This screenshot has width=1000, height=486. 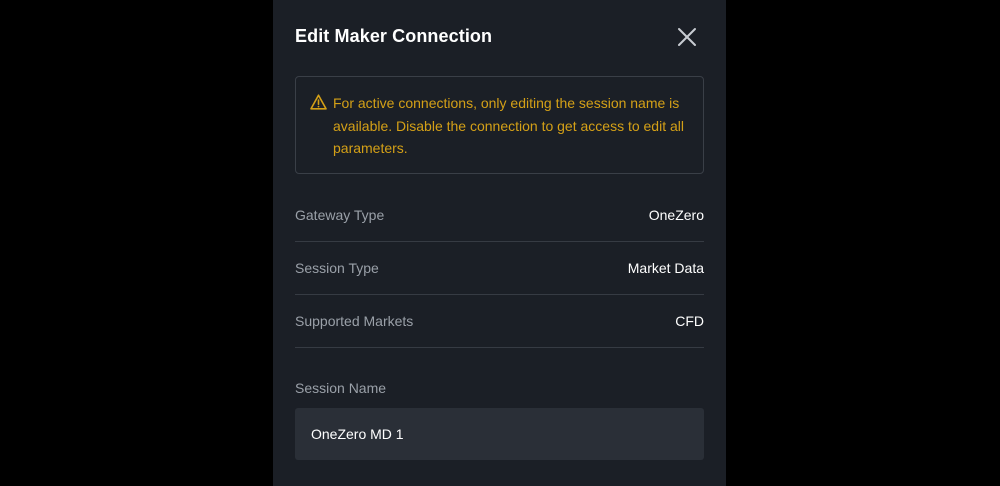 I want to click on info-value: OneZero, so click(x=676, y=215).